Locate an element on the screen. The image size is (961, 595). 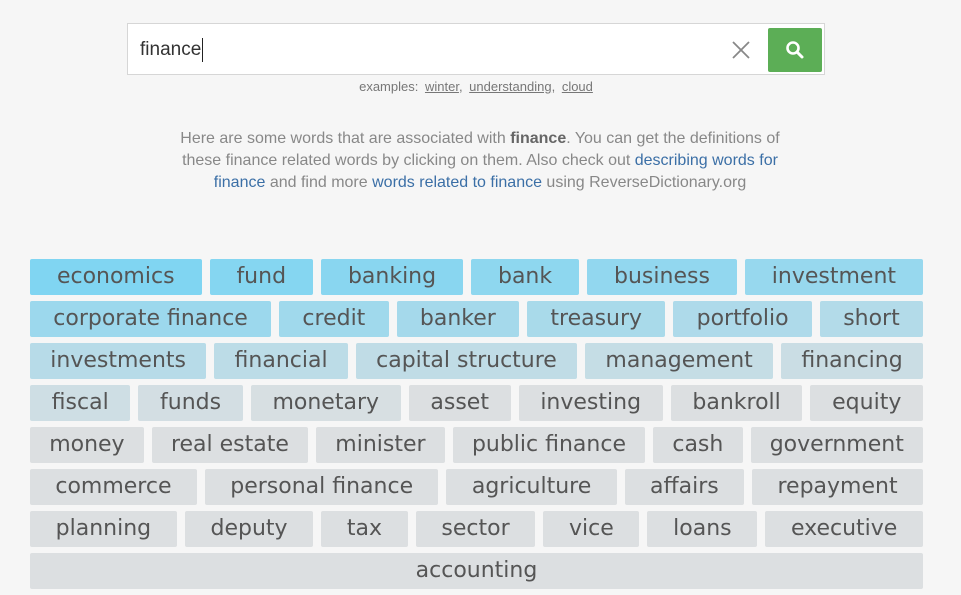
word-tag: tax is located at coordinates (364, 529).